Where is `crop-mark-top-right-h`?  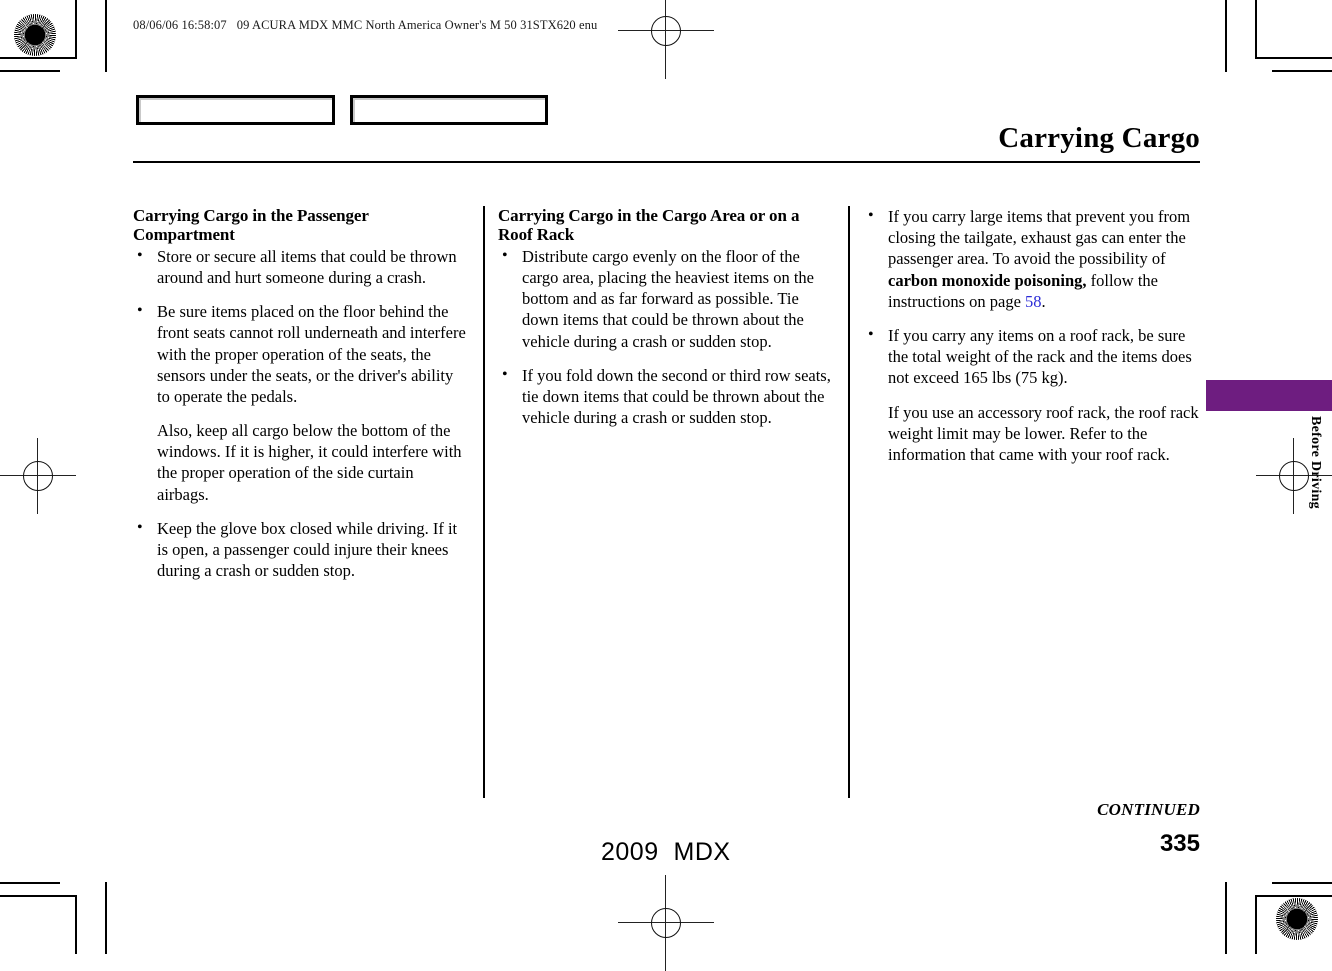
crop-mark-top-right-h is located at coordinates (1293, 58).